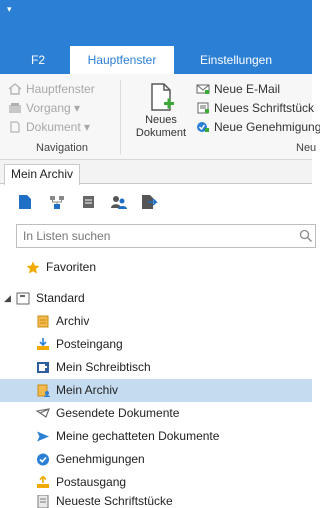  I want to click on navigation-group-label: Navigation, so click(62, 148).